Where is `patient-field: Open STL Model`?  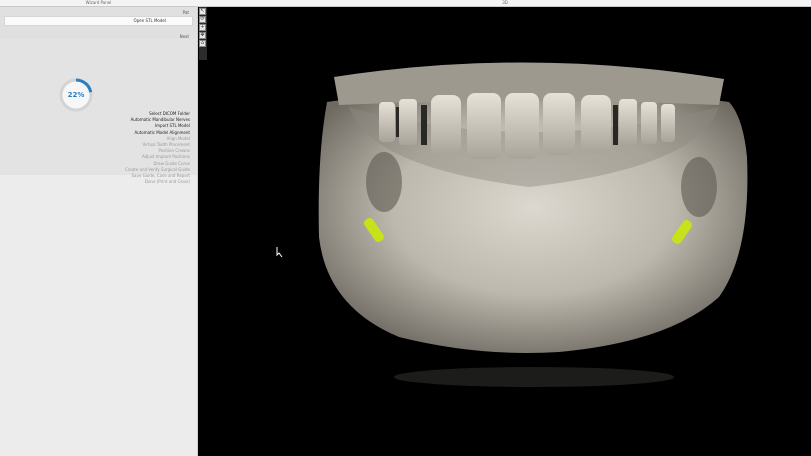 patient-field: Open STL Model is located at coordinates (98, 21).